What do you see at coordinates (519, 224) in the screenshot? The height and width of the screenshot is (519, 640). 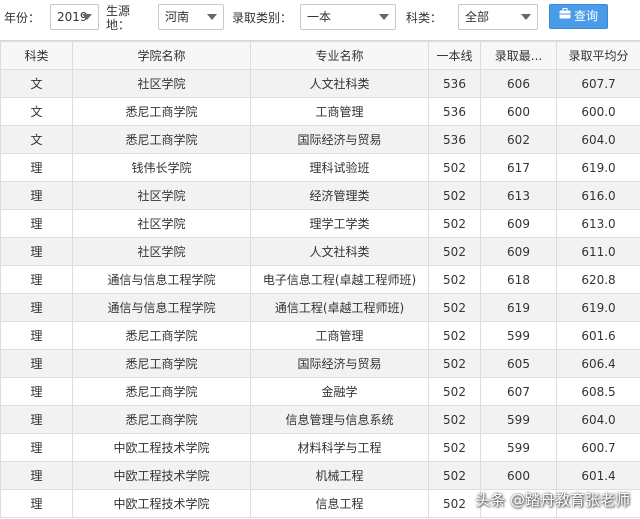 I see `cell-min-score: 609` at bounding box center [519, 224].